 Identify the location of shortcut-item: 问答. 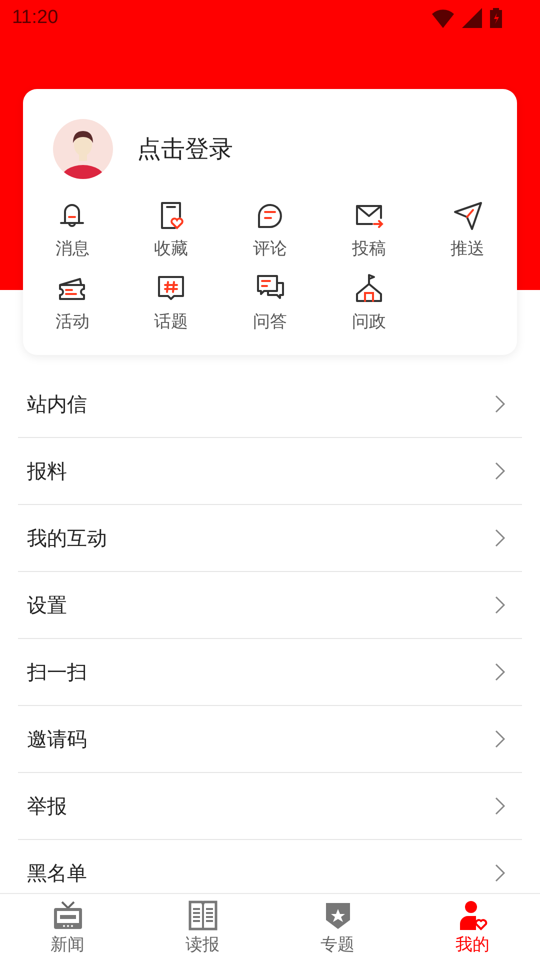
(270, 302).